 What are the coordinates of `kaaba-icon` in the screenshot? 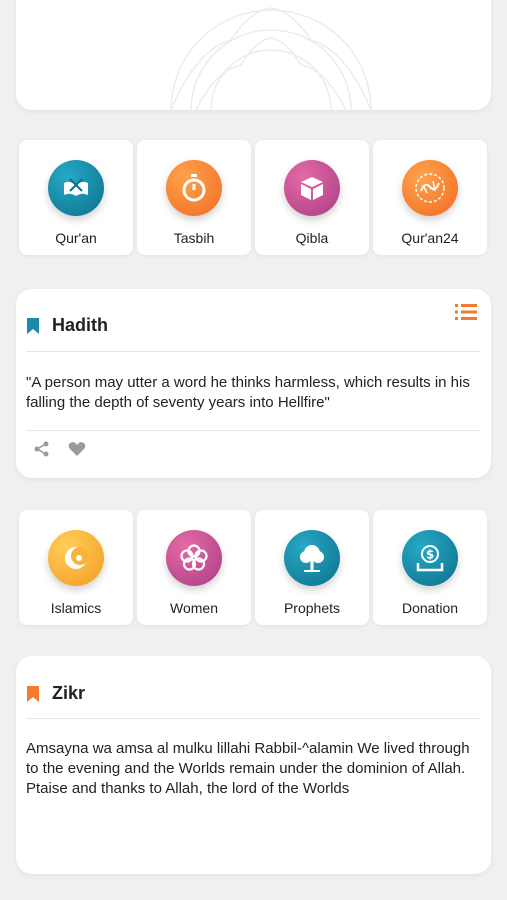 It's located at (312, 188).